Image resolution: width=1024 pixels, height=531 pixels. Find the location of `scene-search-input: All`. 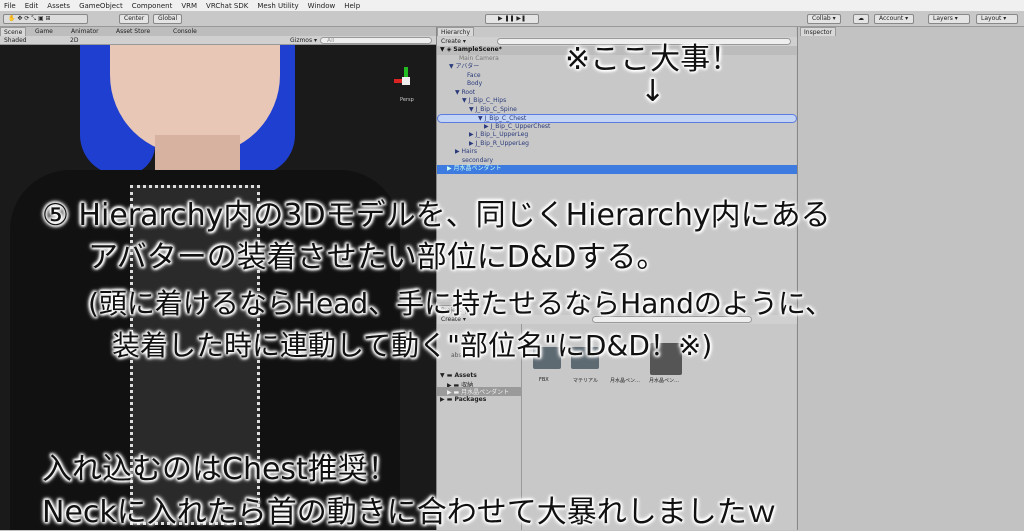

scene-search-input: All is located at coordinates (376, 40).